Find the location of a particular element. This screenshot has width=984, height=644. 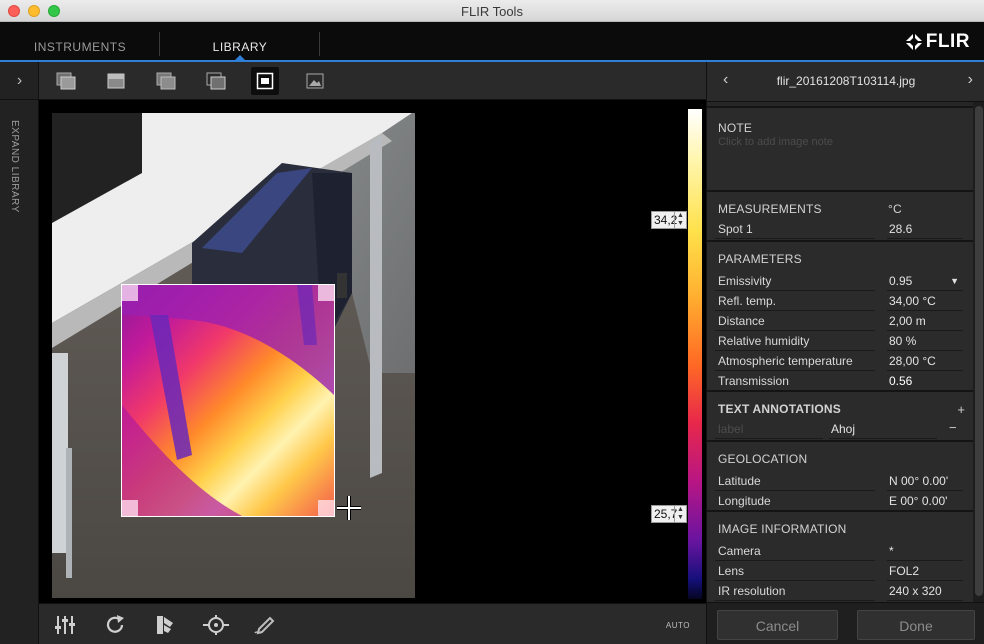

edit-icon is located at coordinates (265, 625).